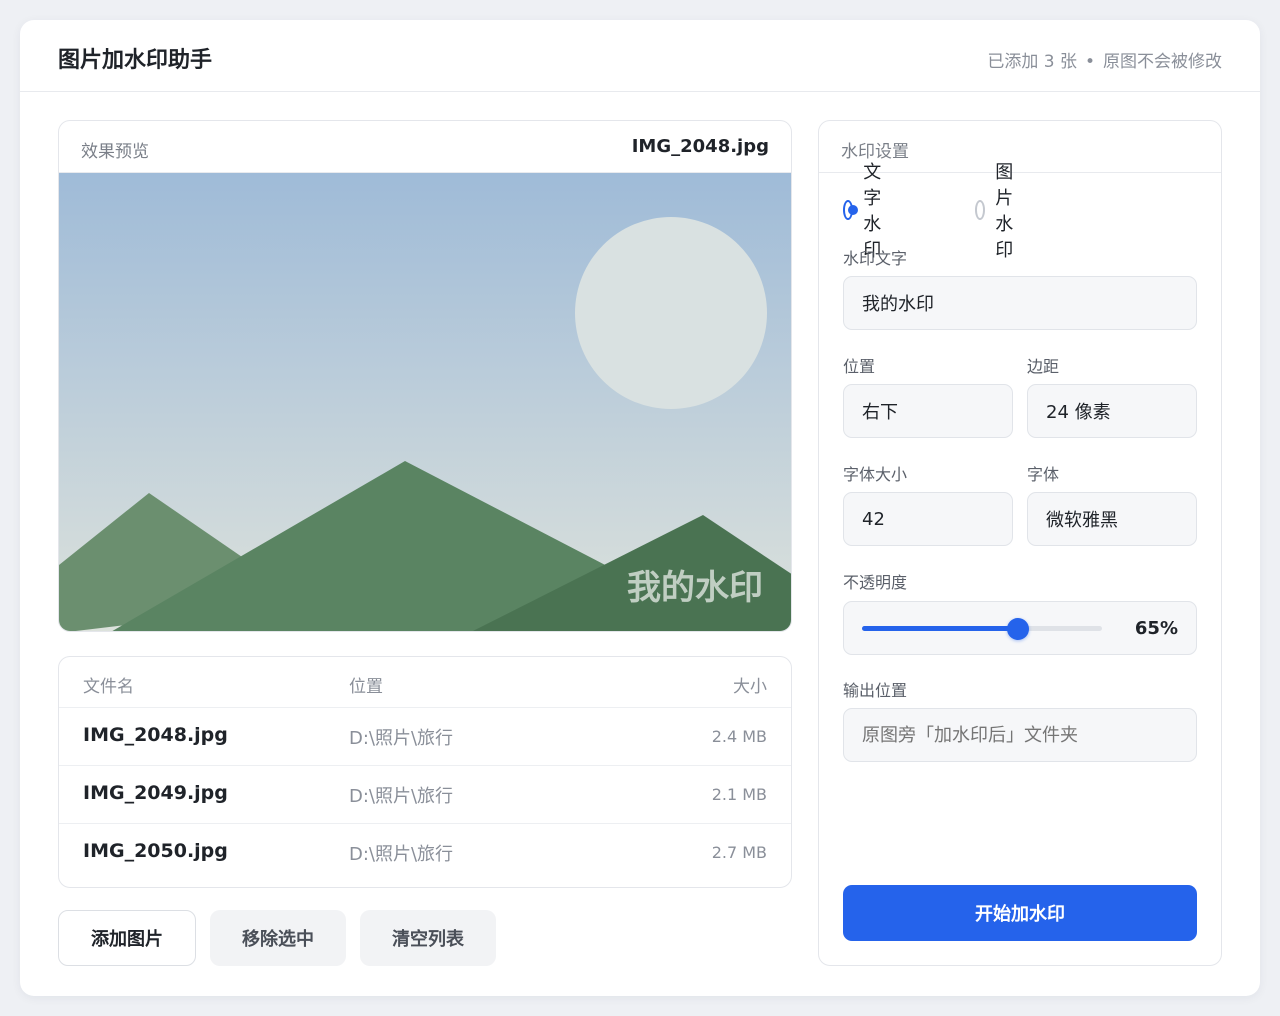 The height and width of the screenshot is (1016, 1280). Describe the element at coordinates (1162, 62) in the screenshot. I see `status-note: 原图不会被修改` at that location.